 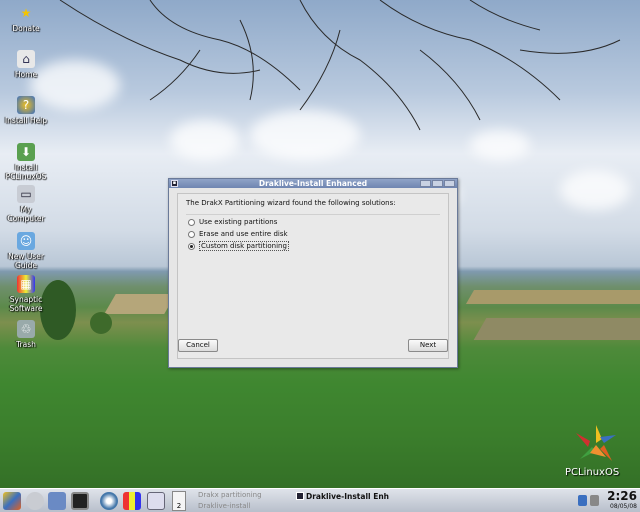 What do you see at coordinates (191, 246) in the screenshot?
I see `radio-custom-partitioning` at bounding box center [191, 246].